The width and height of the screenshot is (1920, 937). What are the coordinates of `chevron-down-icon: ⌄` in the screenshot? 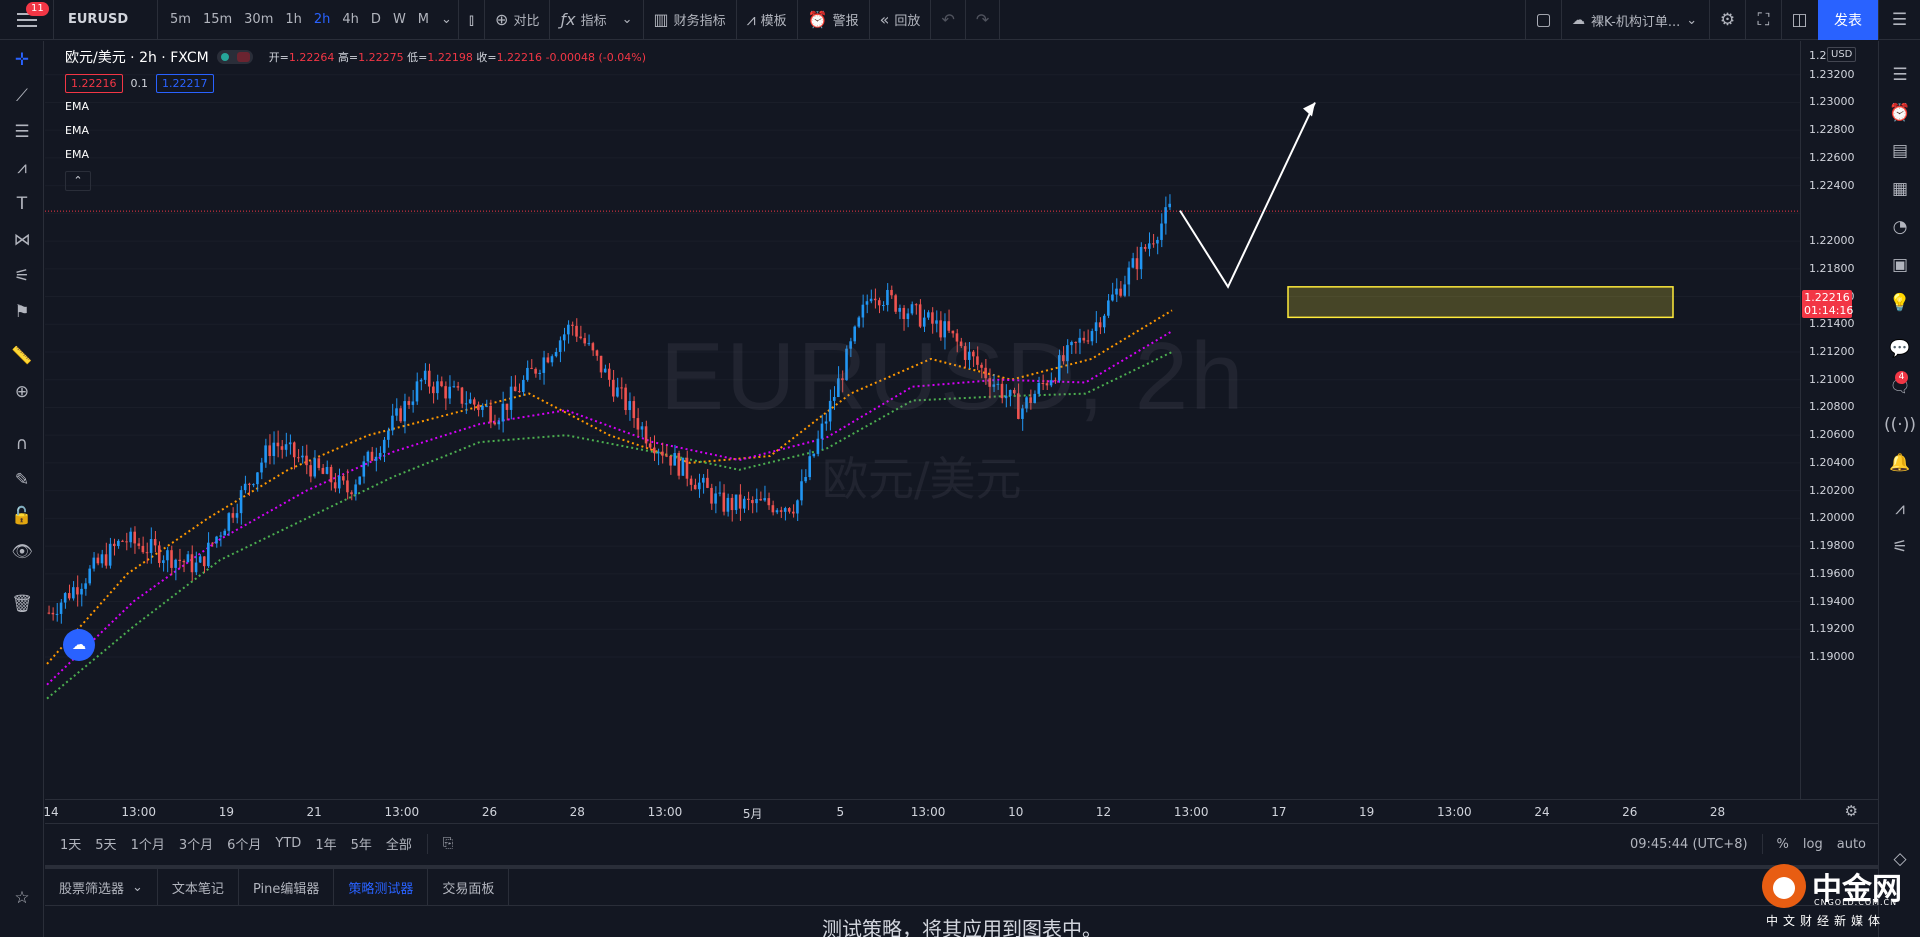 It's located at (1692, 20).